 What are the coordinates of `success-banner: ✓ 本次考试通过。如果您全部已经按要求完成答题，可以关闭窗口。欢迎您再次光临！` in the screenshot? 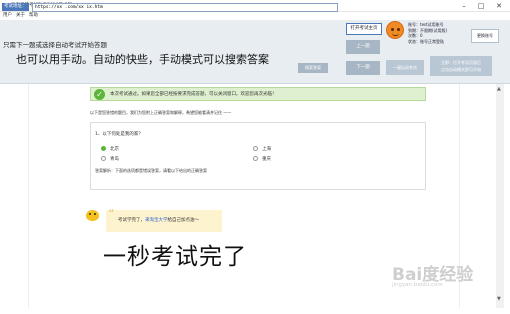 It's located at (258, 94).